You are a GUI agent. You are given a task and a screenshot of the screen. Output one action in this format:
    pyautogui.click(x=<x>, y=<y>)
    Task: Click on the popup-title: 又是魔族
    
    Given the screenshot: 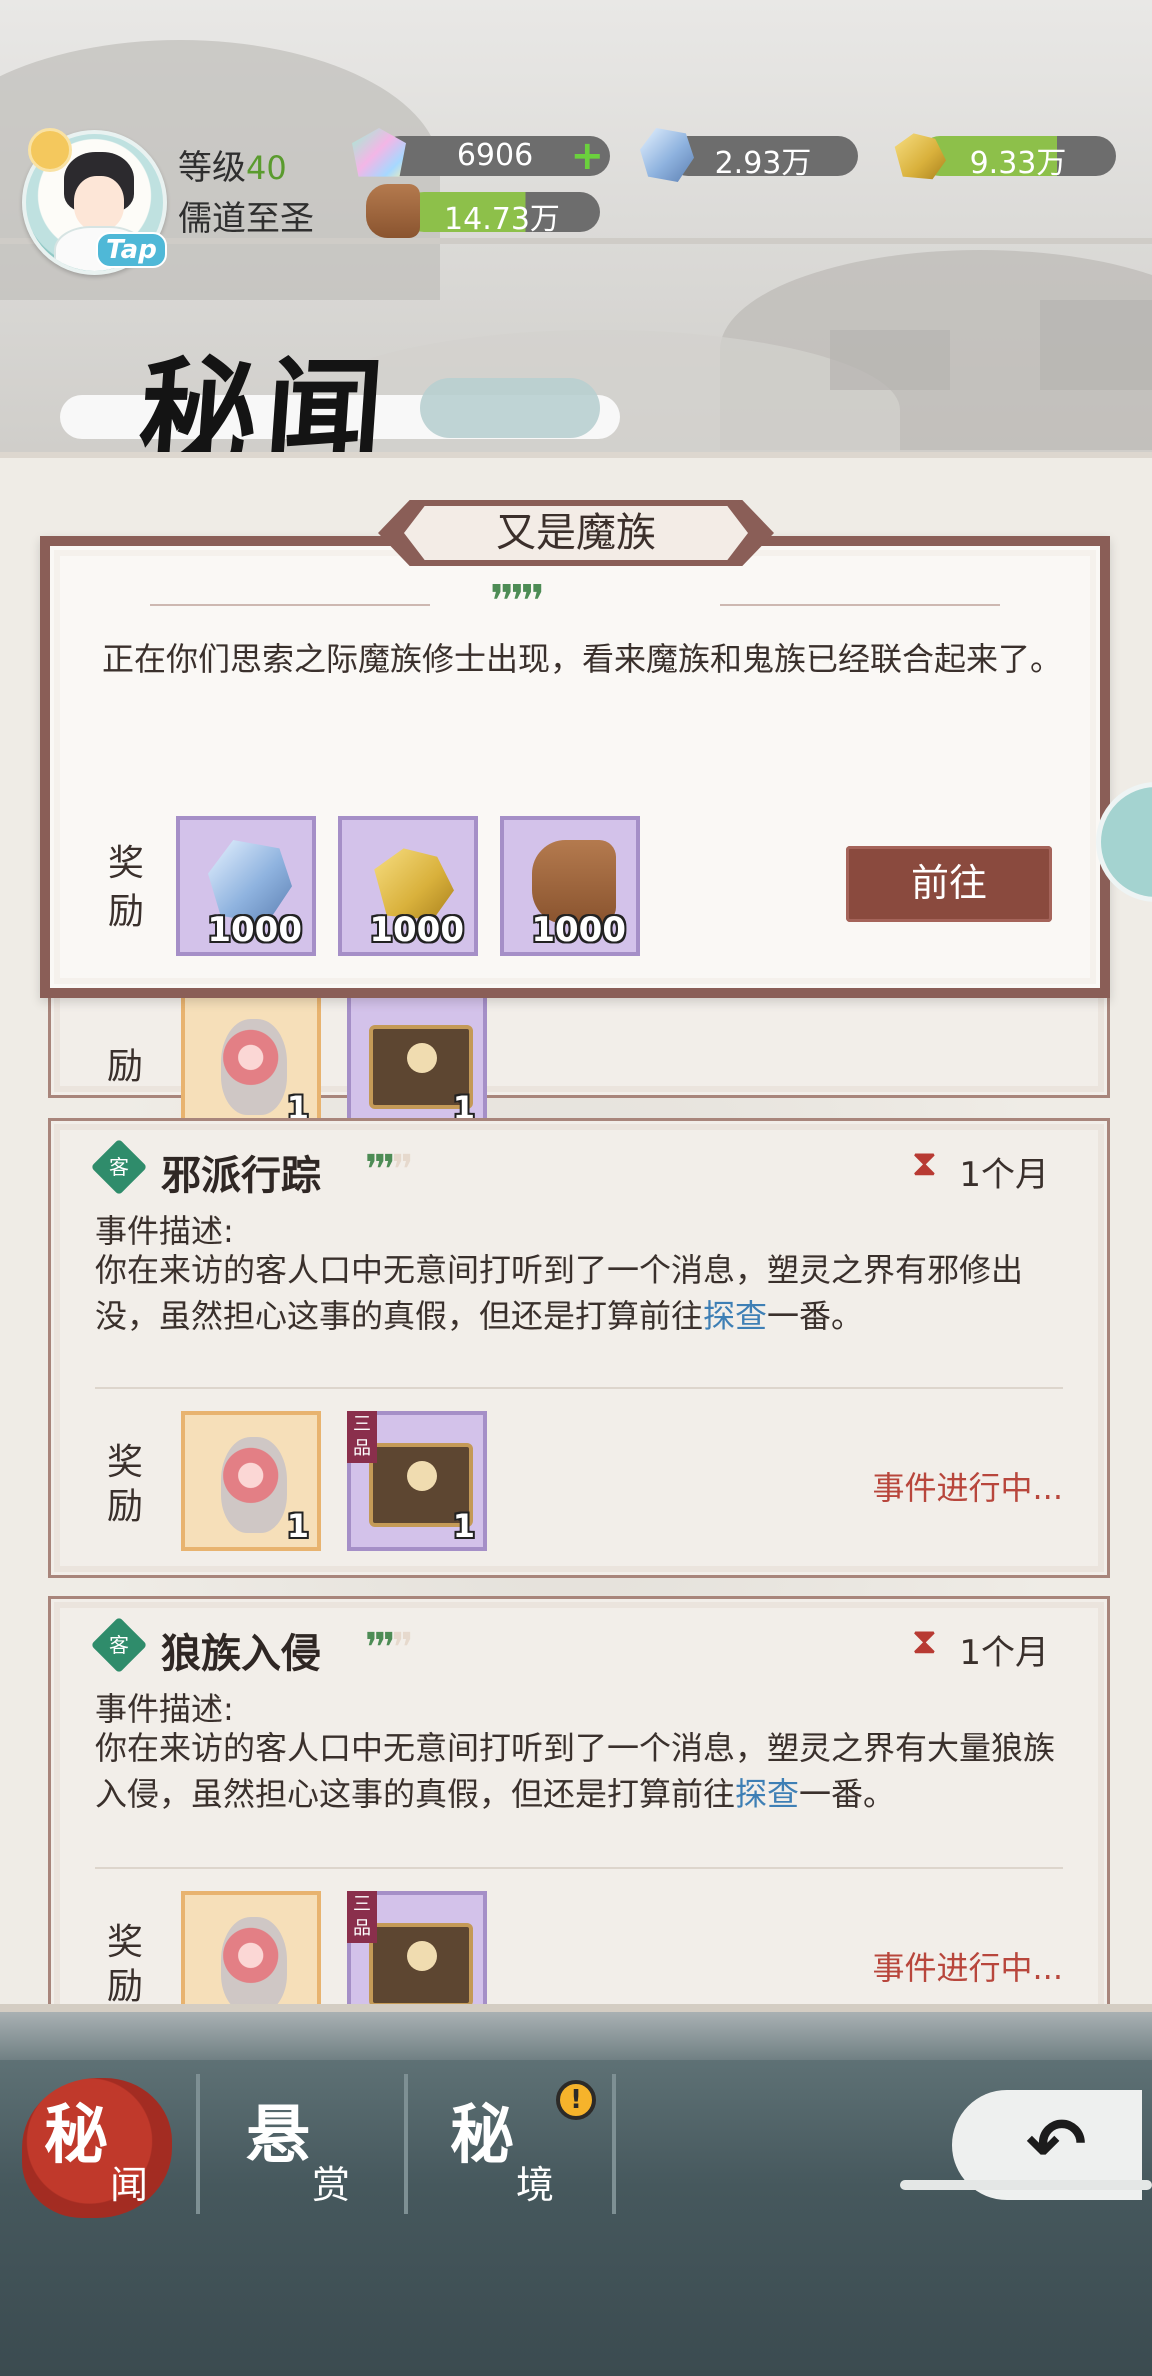 What is the action you would take?
    pyautogui.click(x=576, y=533)
    